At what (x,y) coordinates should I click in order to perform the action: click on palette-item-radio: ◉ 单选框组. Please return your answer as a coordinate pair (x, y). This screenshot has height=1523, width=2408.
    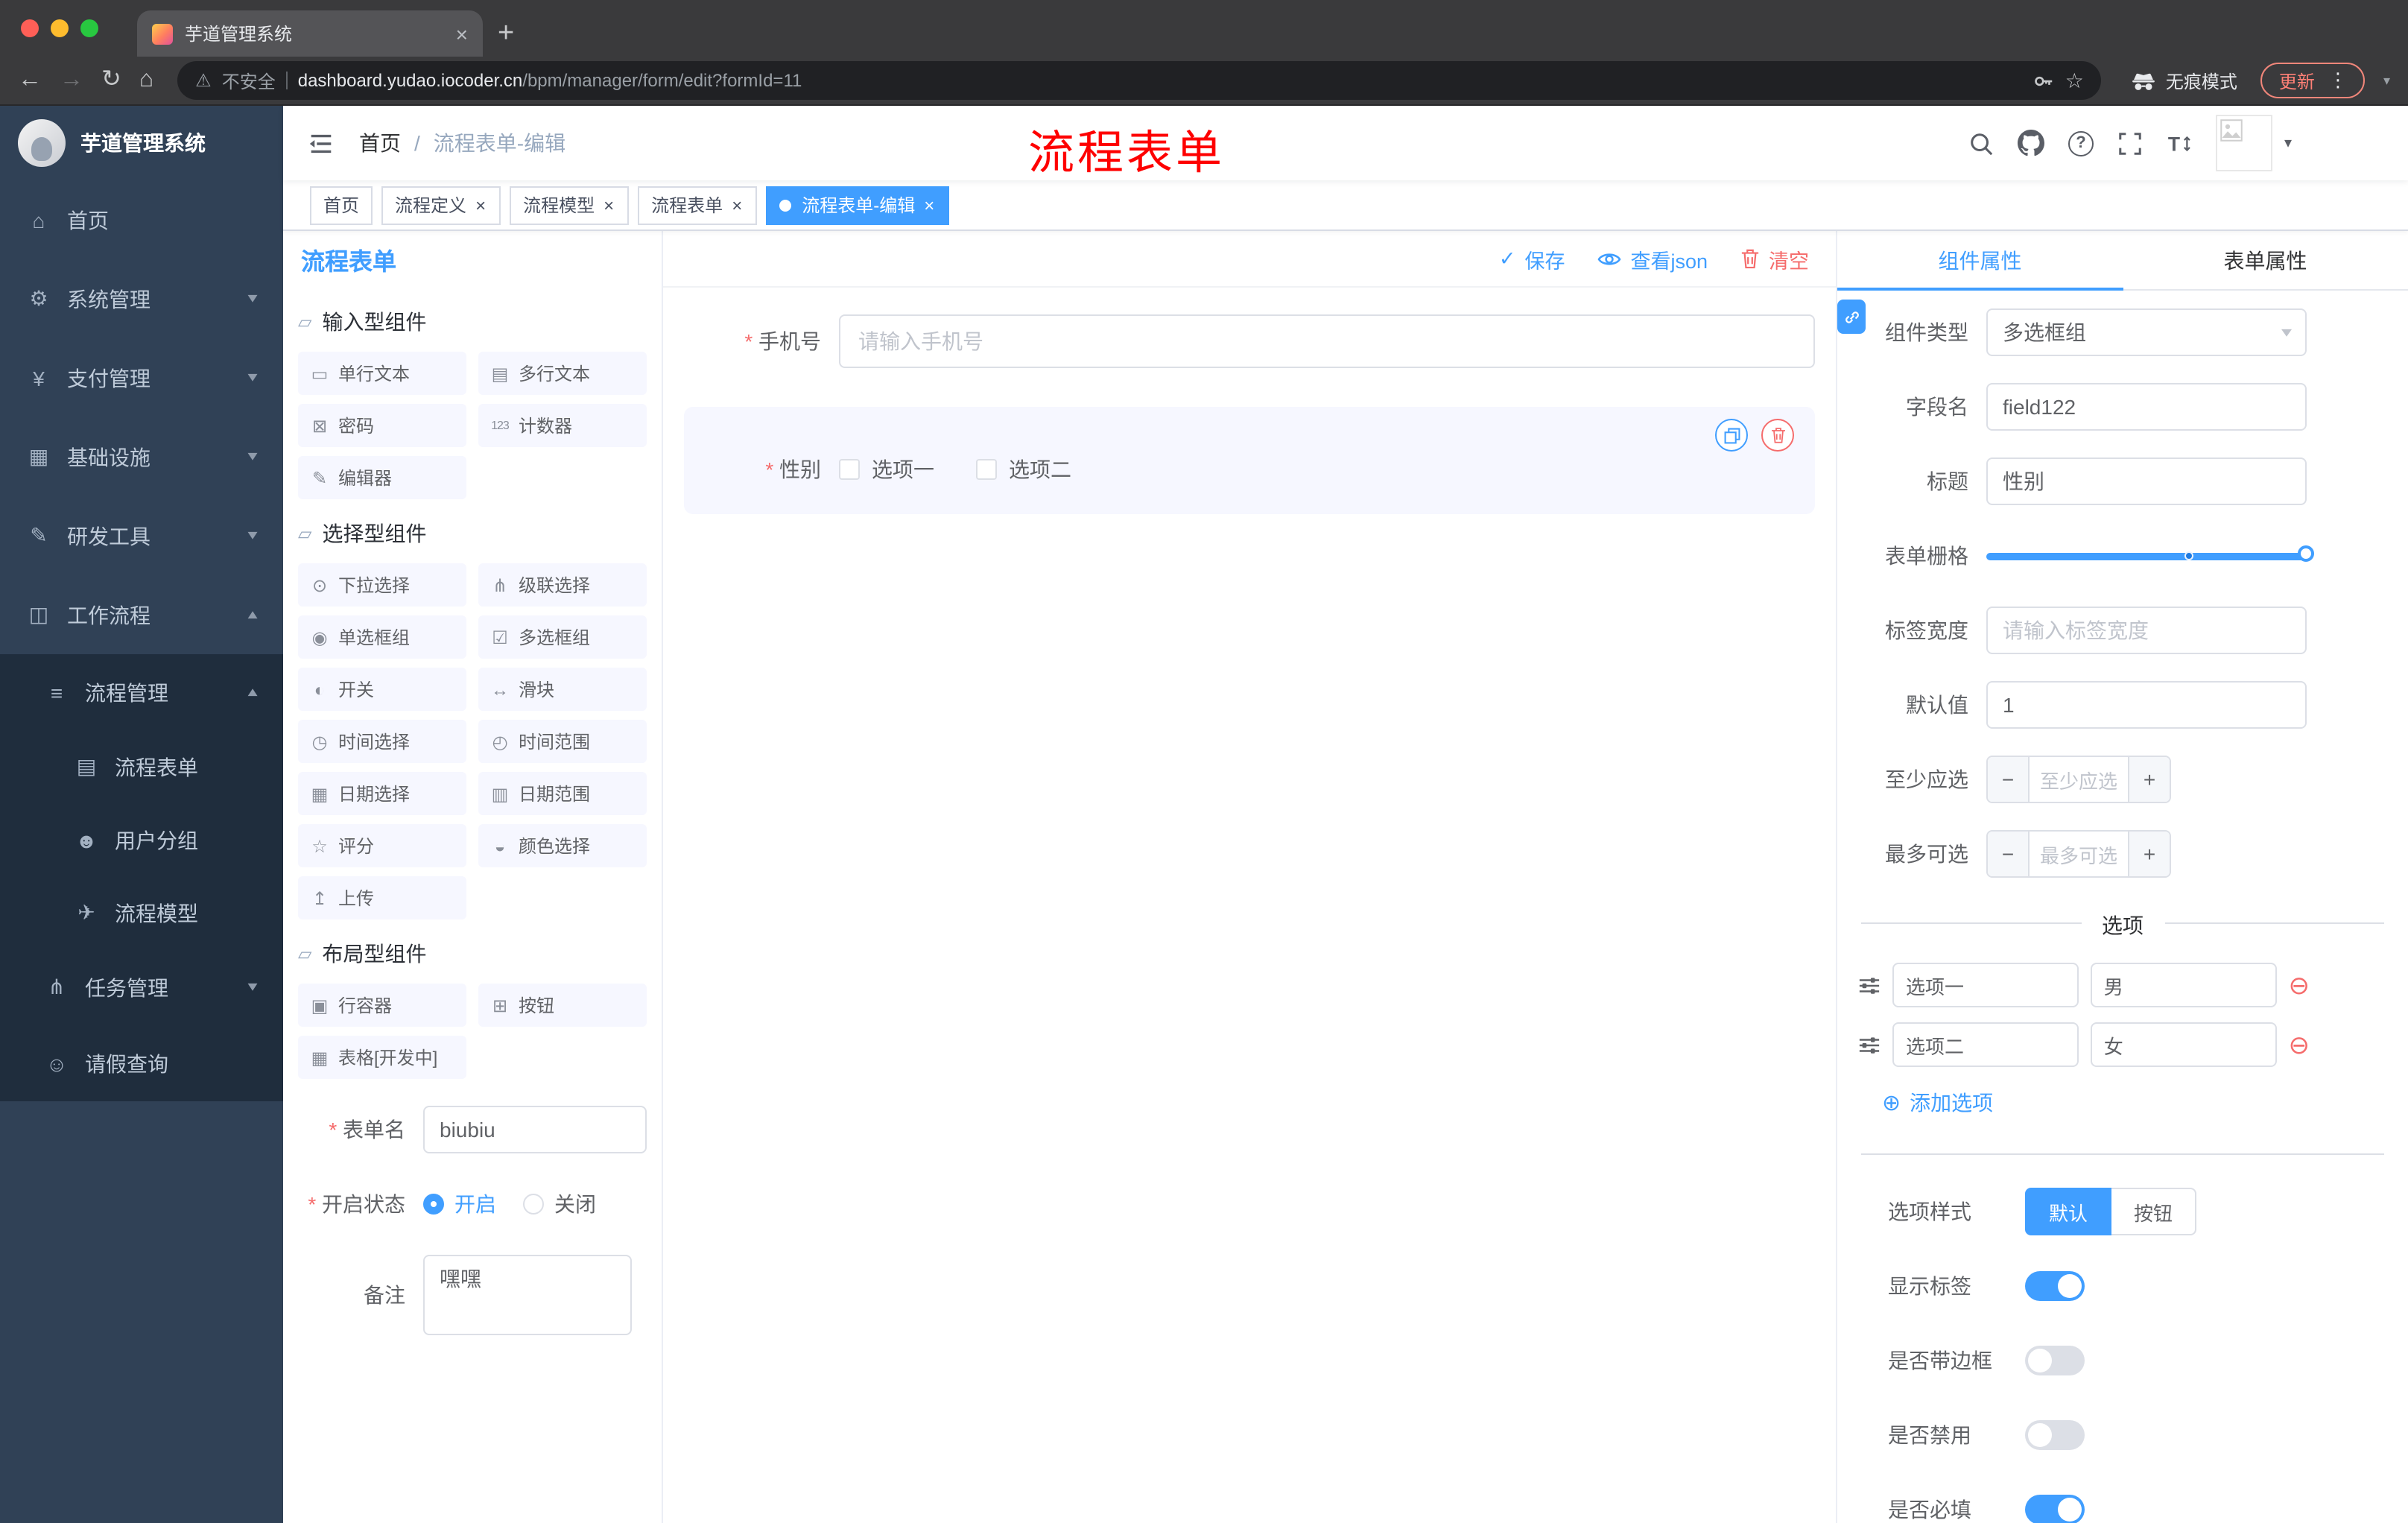
    Looking at the image, I should click on (382, 637).